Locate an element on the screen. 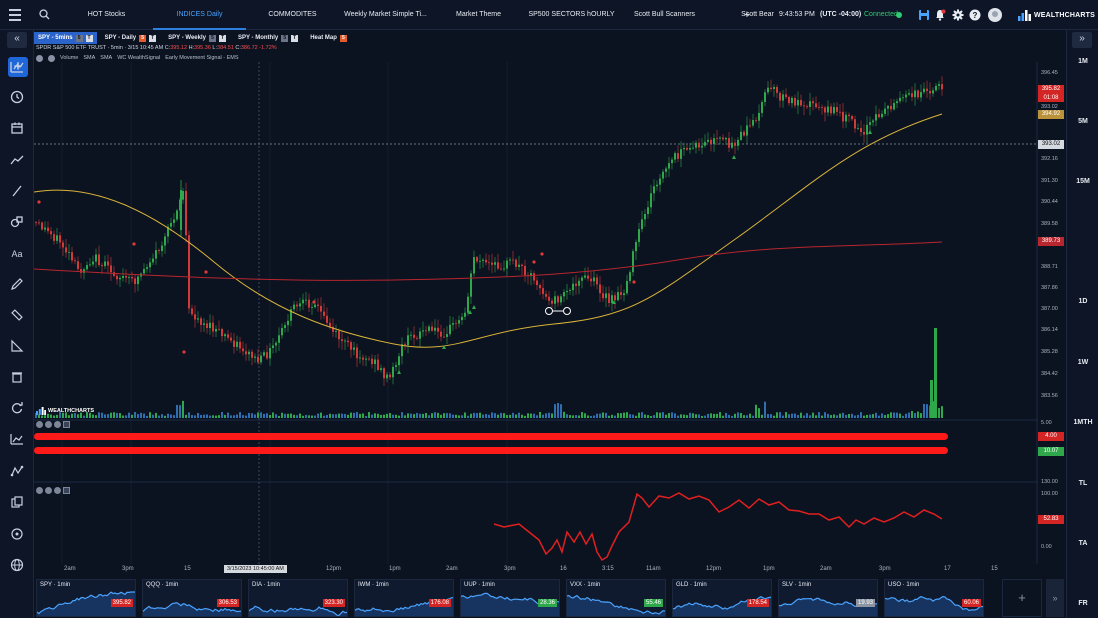 The height and width of the screenshot is (618, 1098). text-icon: Aa is located at coordinates (17, 253).